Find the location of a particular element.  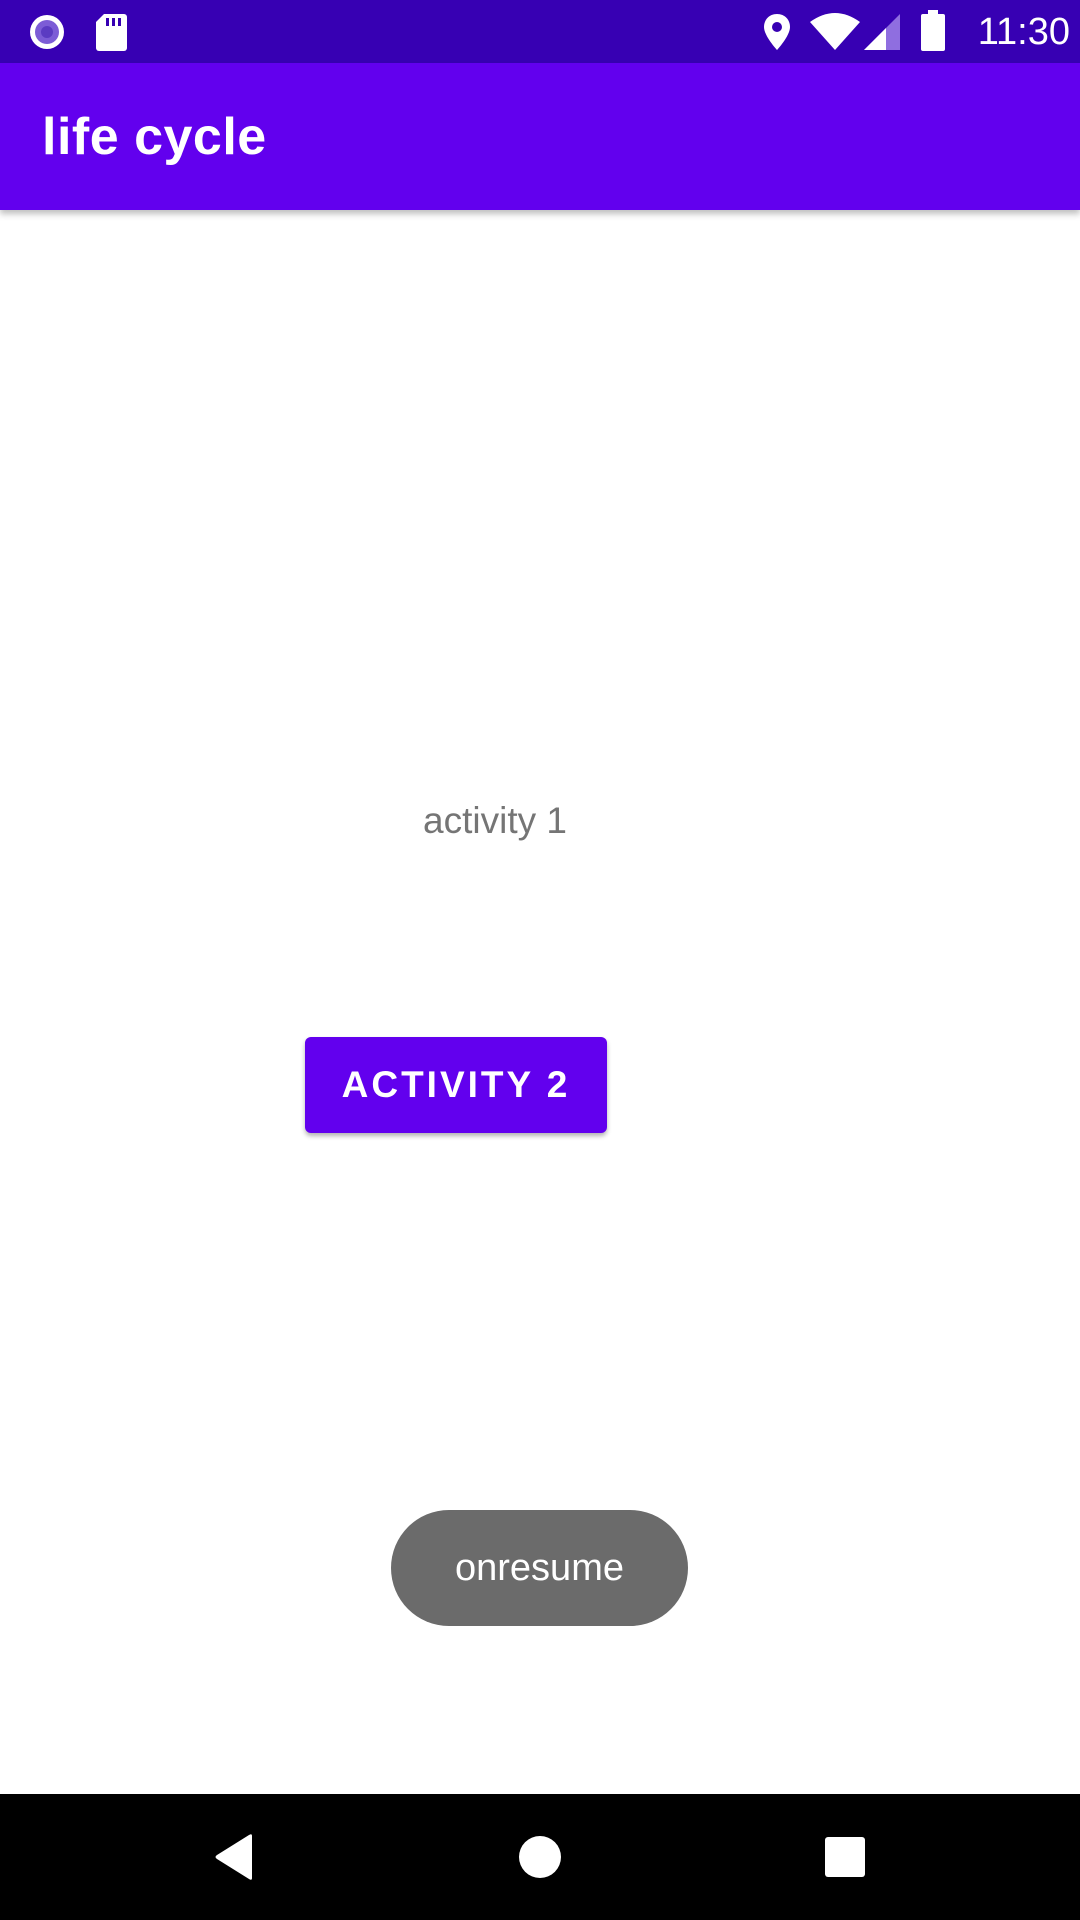

app-bar: life cycle is located at coordinates (540, 136).